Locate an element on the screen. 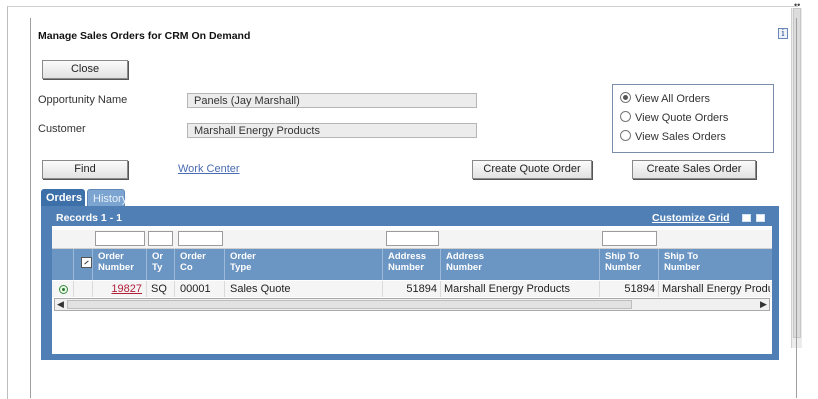  filter-order-type is located at coordinates (160, 238).